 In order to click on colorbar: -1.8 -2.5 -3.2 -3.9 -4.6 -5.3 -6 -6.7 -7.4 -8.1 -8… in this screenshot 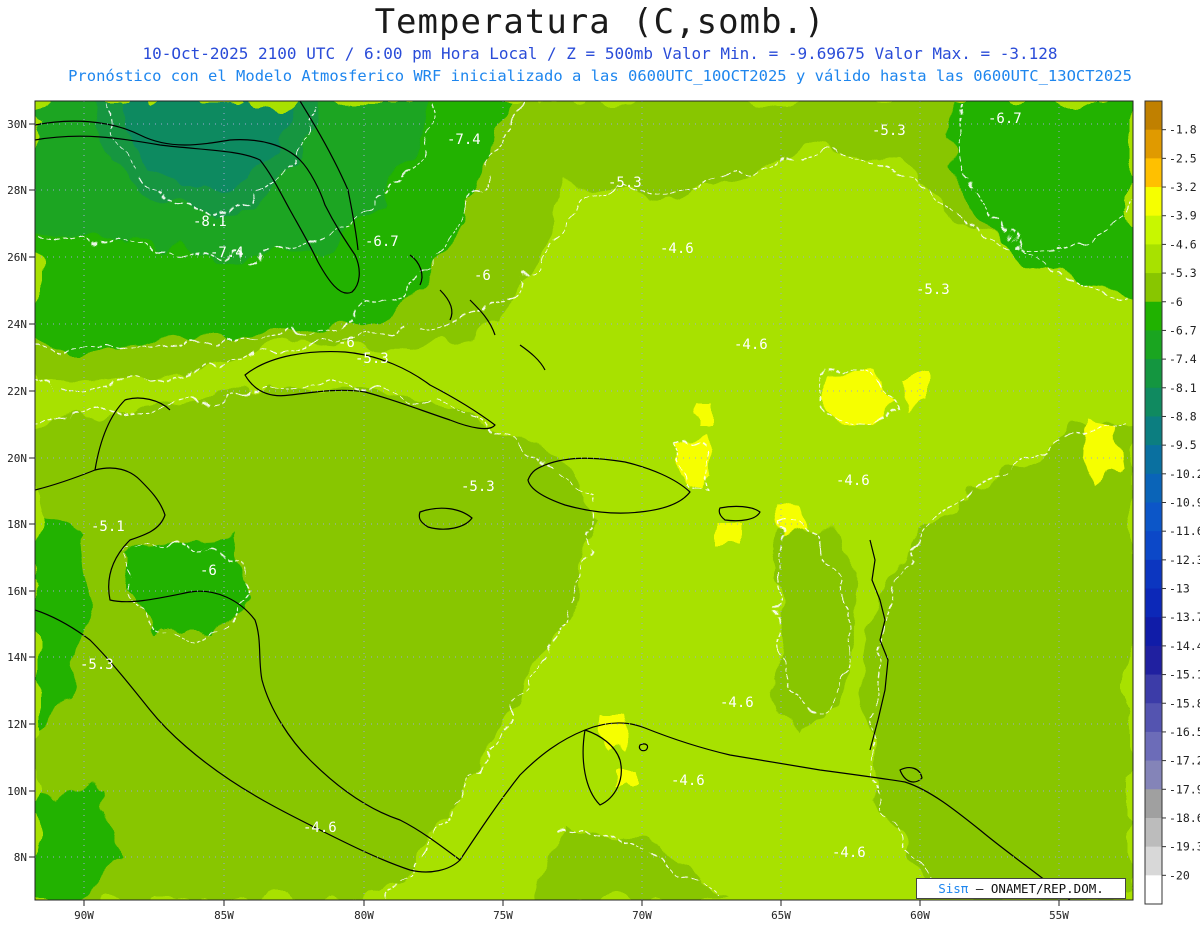, I will do `click(1172, 502)`.